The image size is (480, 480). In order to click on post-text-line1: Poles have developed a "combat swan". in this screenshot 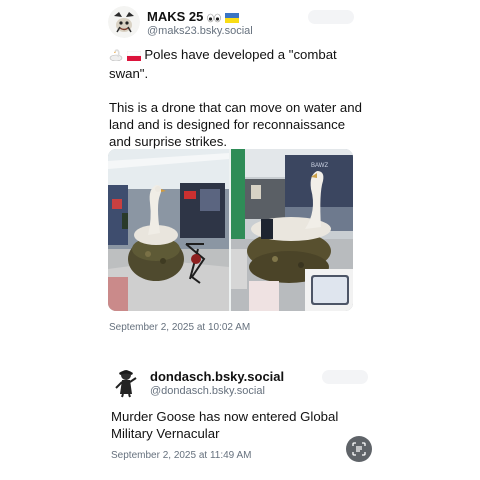, I will do `click(223, 64)`.